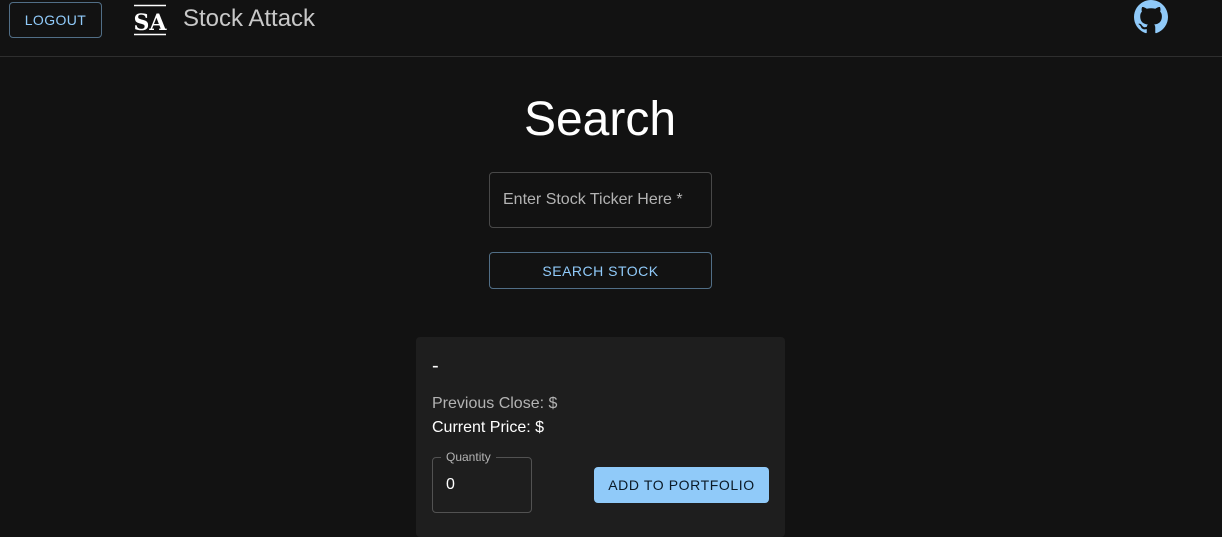 This screenshot has width=1222, height=537. Describe the element at coordinates (681, 485) in the screenshot. I see `add-to-portfolio-button: ADD TO PORTFOLIO` at that location.